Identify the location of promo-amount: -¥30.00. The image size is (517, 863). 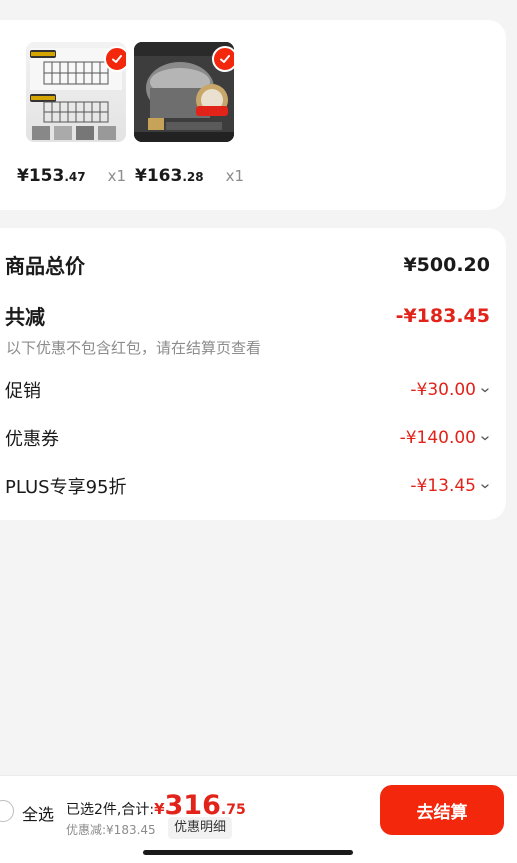
(443, 390).